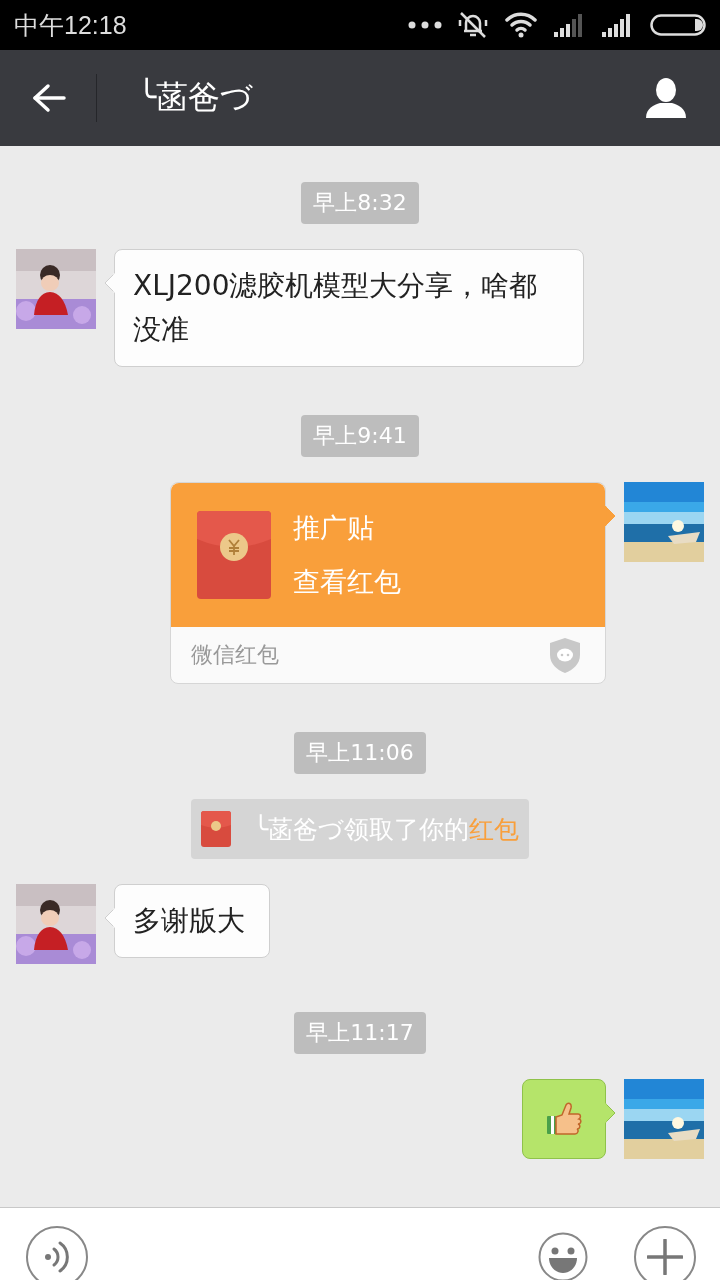  What do you see at coordinates (334, 528) in the screenshot?
I see `packet-title: 推广贴` at bounding box center [334, 528].